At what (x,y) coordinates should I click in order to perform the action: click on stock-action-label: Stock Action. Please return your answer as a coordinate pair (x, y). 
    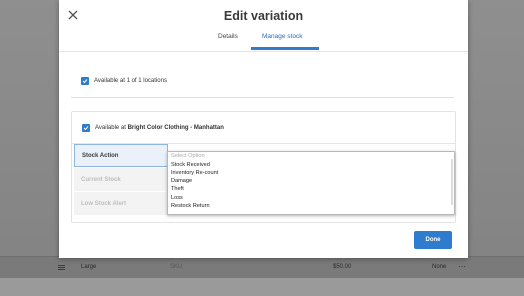
    Looking at the image, I should click on (100, 155).